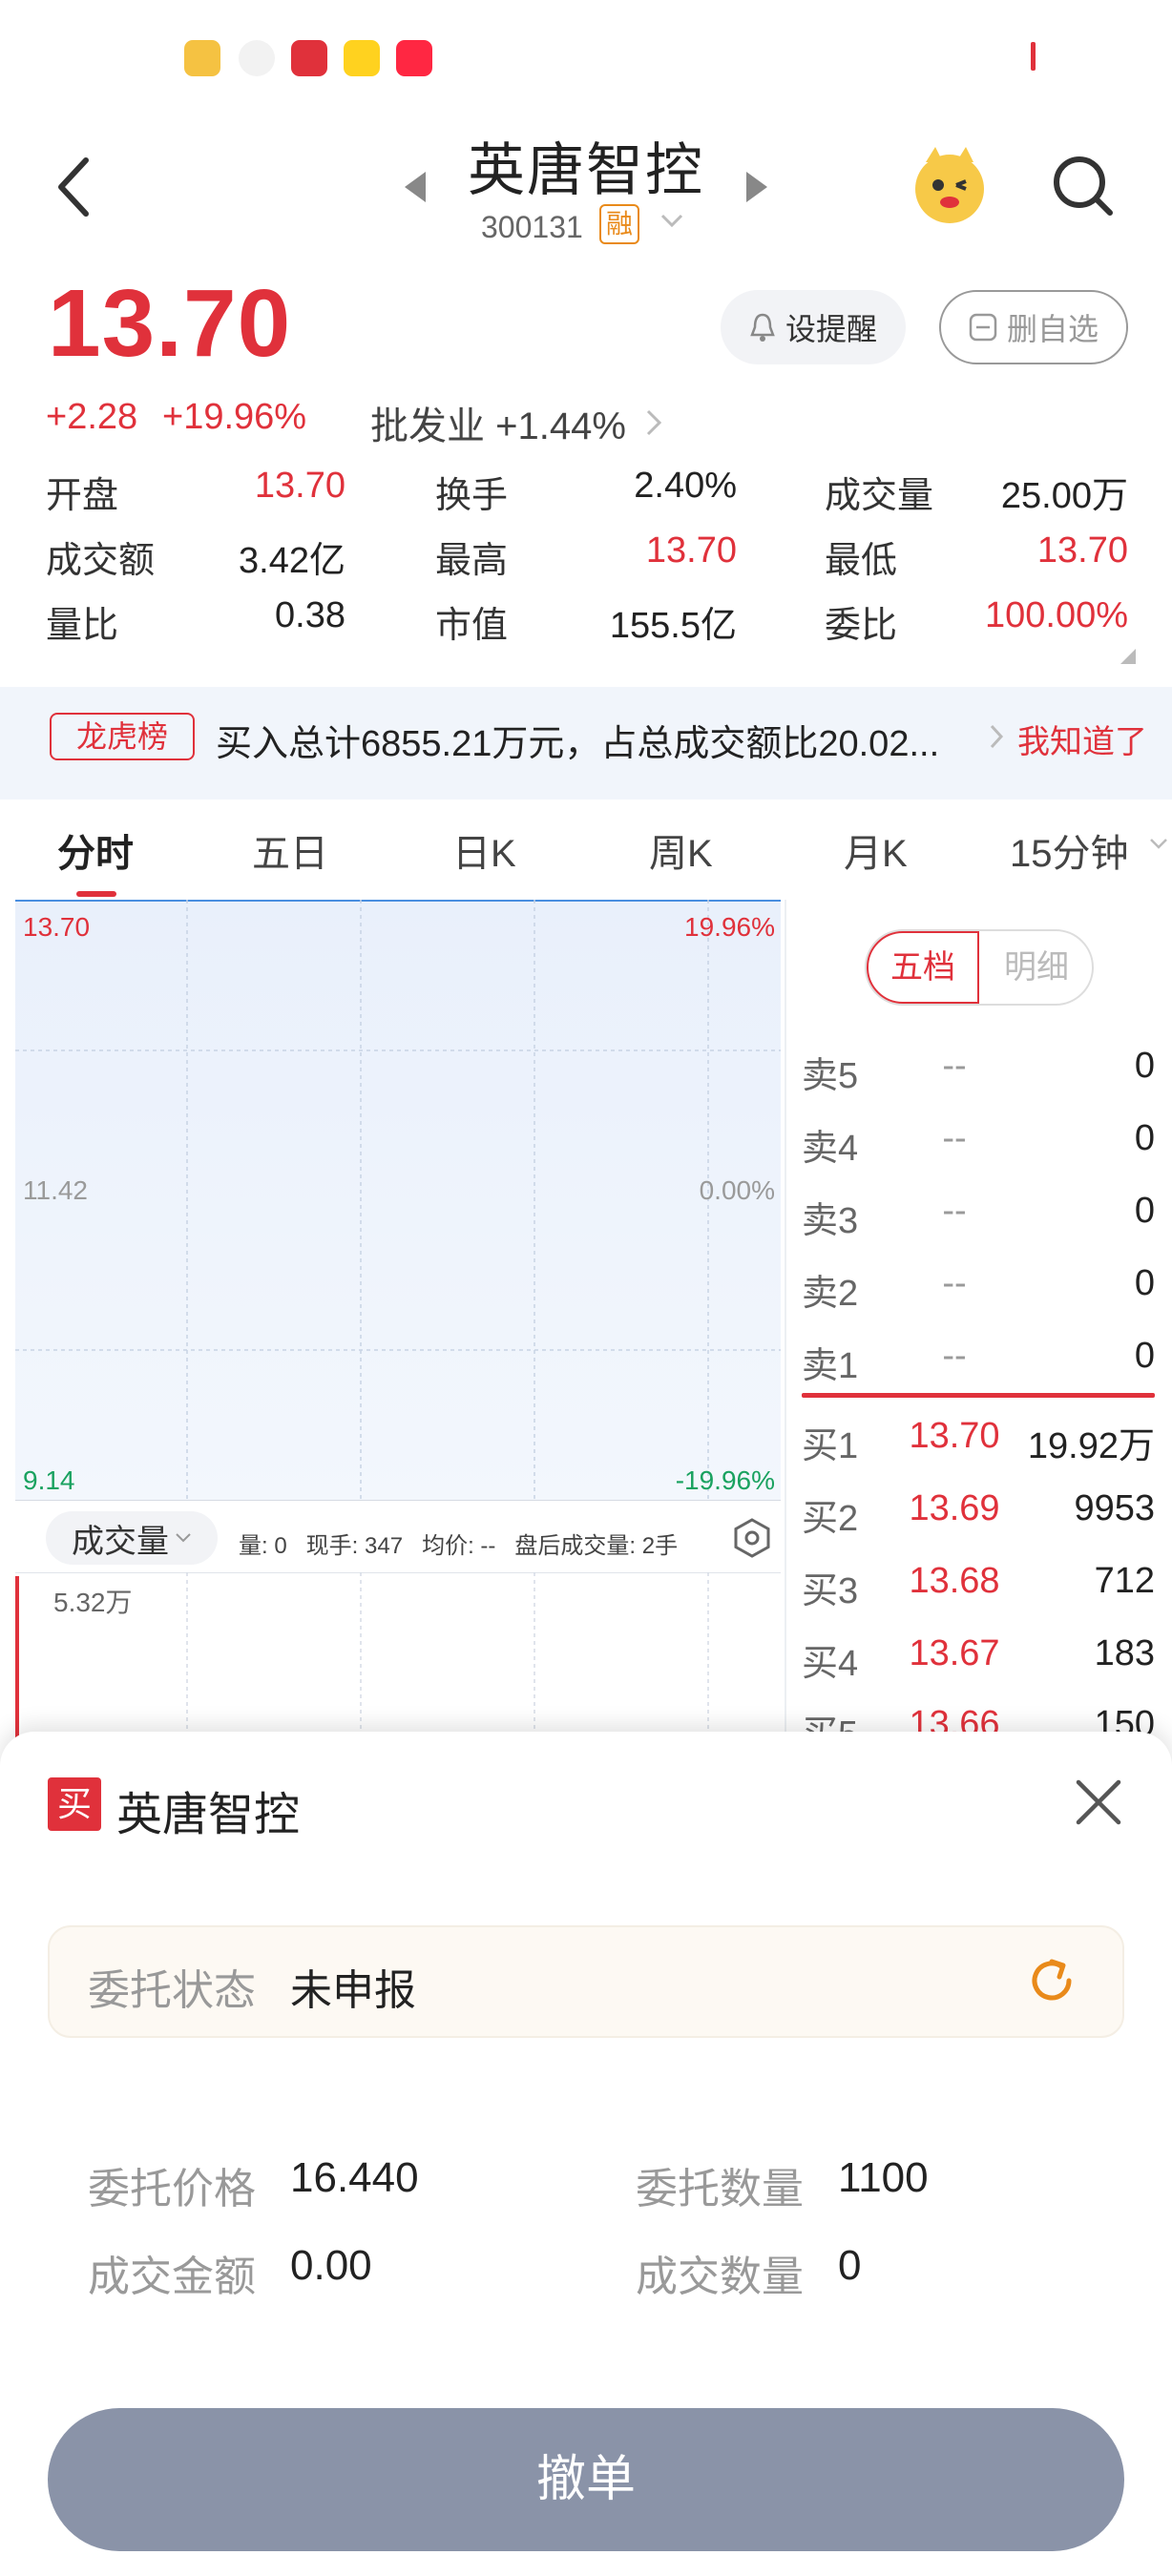  What do you see at coordinates (586, 170) in the screenshot?
I see `stock-title: 英唐智控` at bounding box center [586, 170].